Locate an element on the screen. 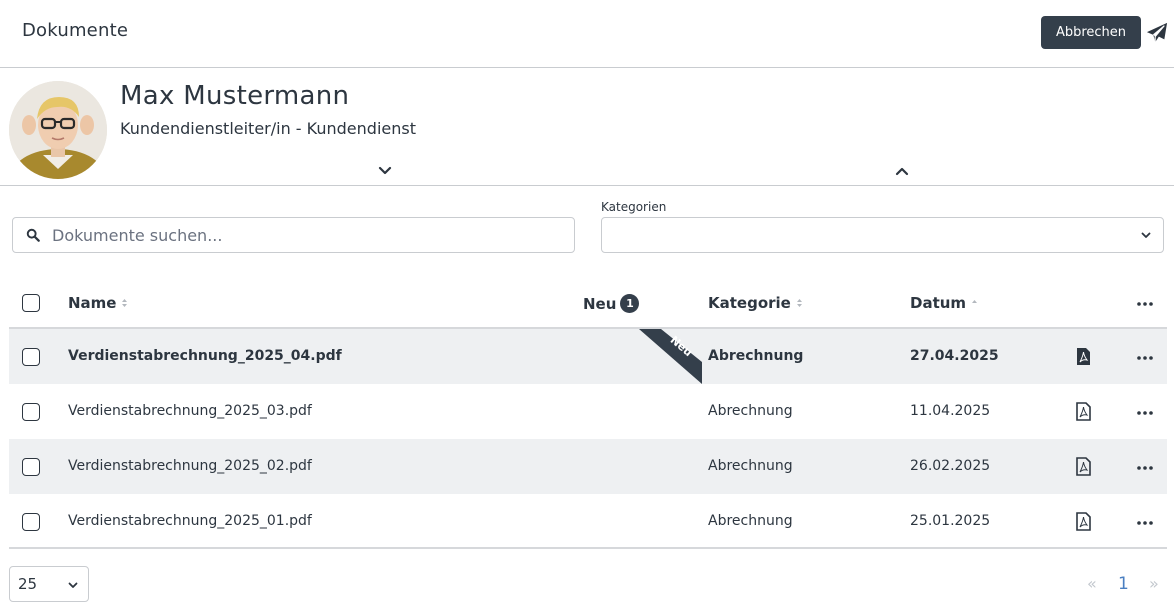 This screenshot has height=608, width=1174. pagination-next: » is located at coordinates (1154, 583).